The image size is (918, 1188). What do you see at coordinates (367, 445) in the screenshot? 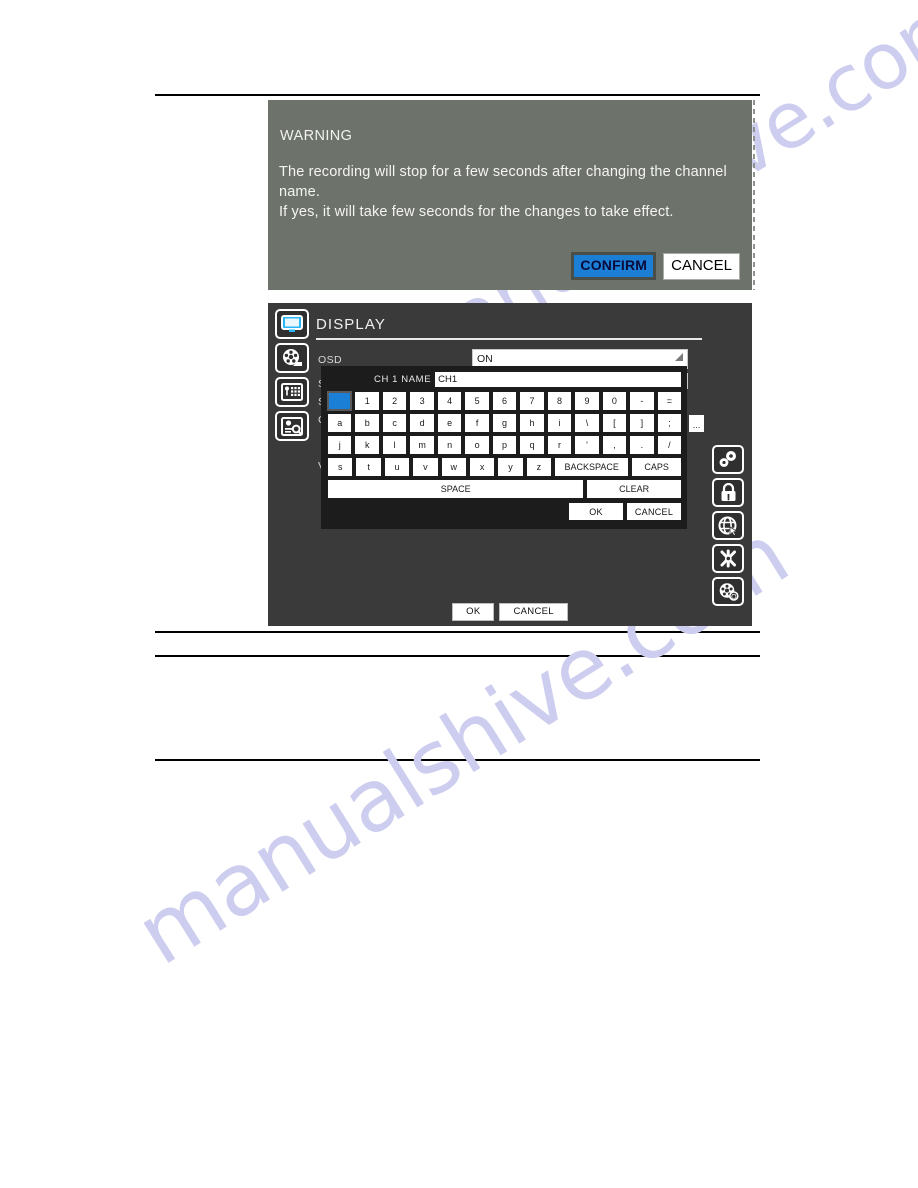
I see `key-k: k` at bounding box center [367, 445].